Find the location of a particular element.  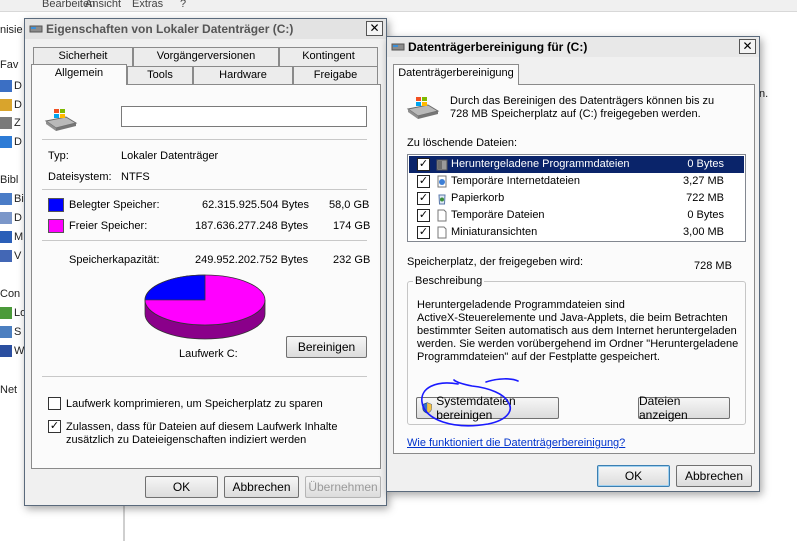

bg-nav-item: Fav is located at coordinates (9, 65).